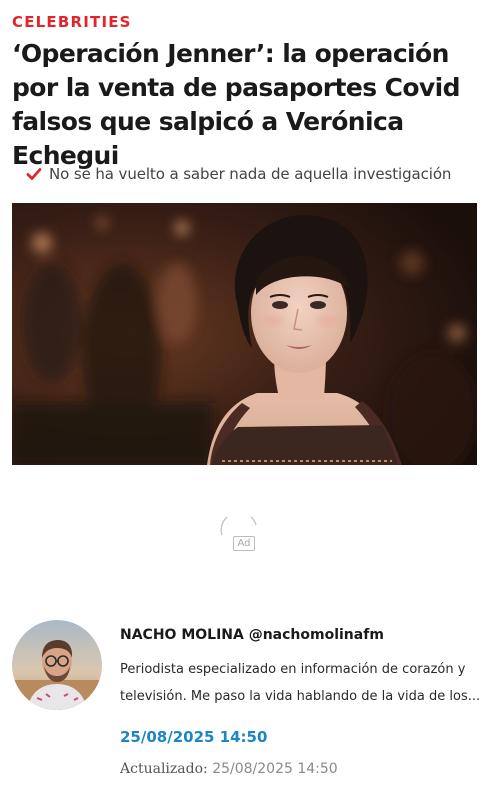  I want to click on publish-date: 25/08/2025 14:50, so click(194, 737).